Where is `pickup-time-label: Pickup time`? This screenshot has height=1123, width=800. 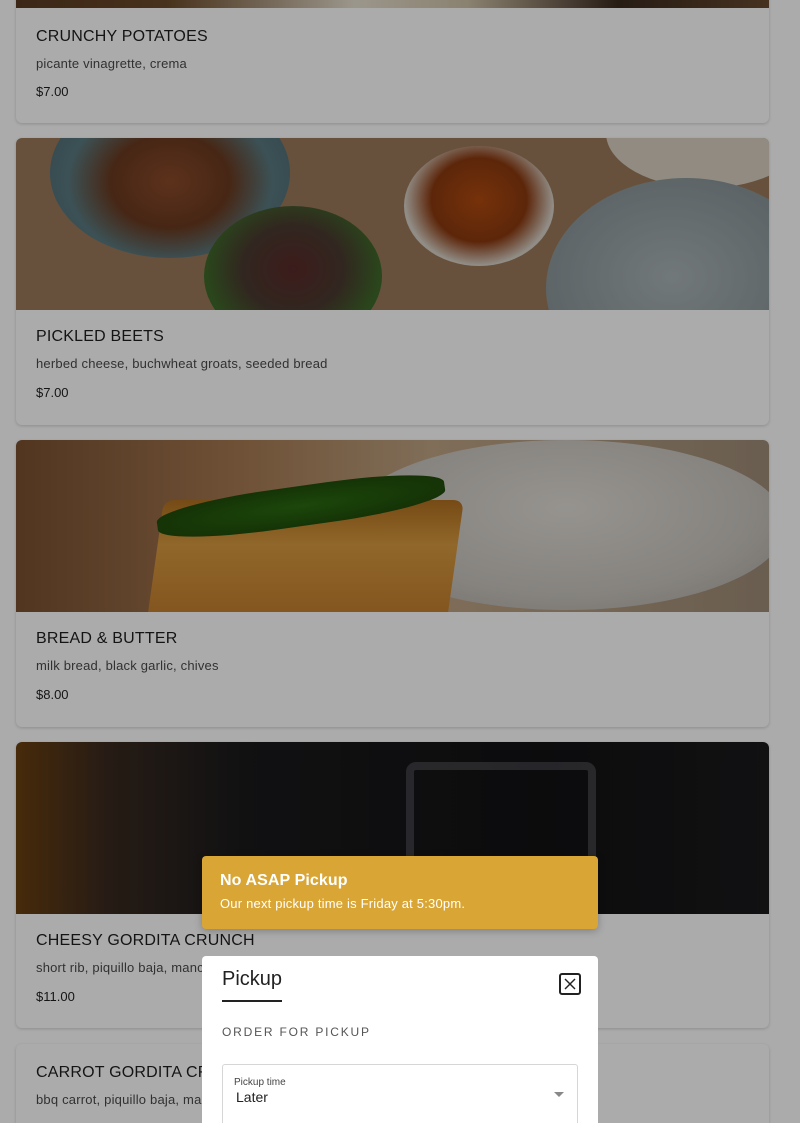
pickup-time-label: Pickup time is located at coordinates (260, 1082).